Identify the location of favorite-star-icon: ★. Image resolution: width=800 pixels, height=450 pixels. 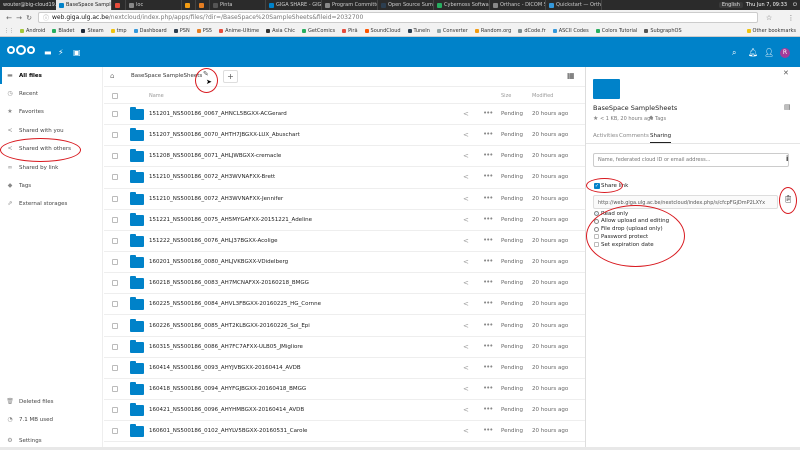
(595, 118).